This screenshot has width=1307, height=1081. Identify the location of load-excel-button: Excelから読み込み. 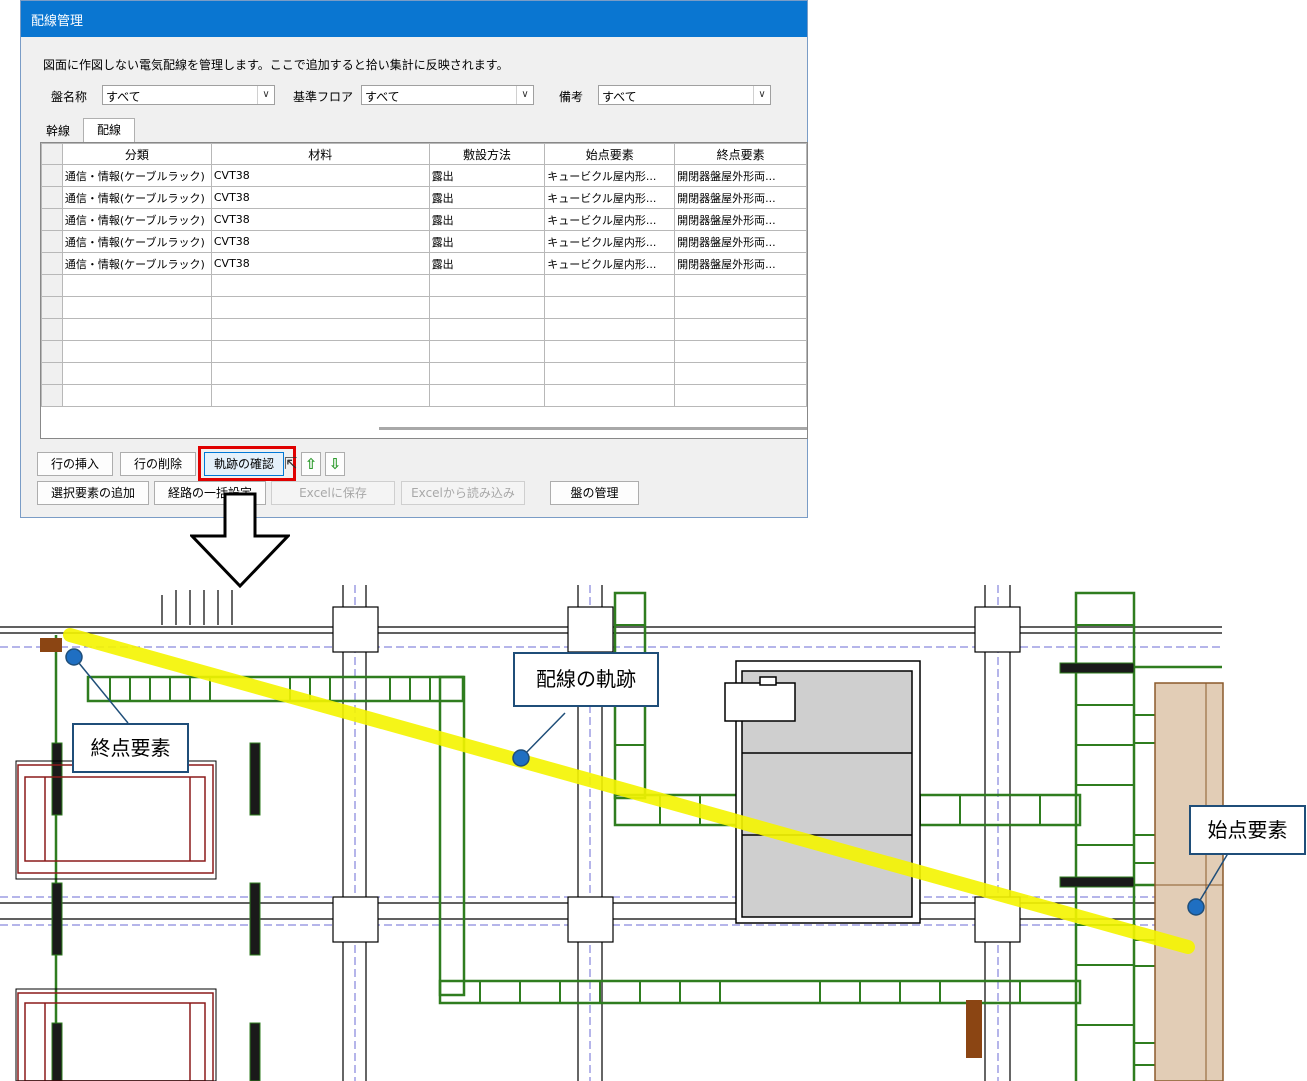
(463, 493).